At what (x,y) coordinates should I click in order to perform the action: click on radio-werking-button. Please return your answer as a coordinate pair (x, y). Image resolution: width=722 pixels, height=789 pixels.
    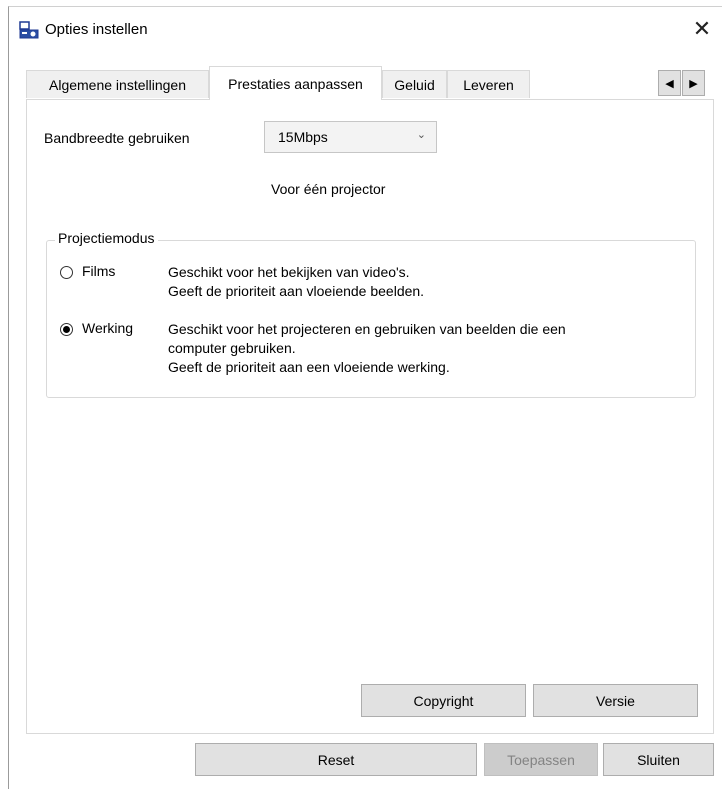
    Looking at the image, I should click on (66, 329).